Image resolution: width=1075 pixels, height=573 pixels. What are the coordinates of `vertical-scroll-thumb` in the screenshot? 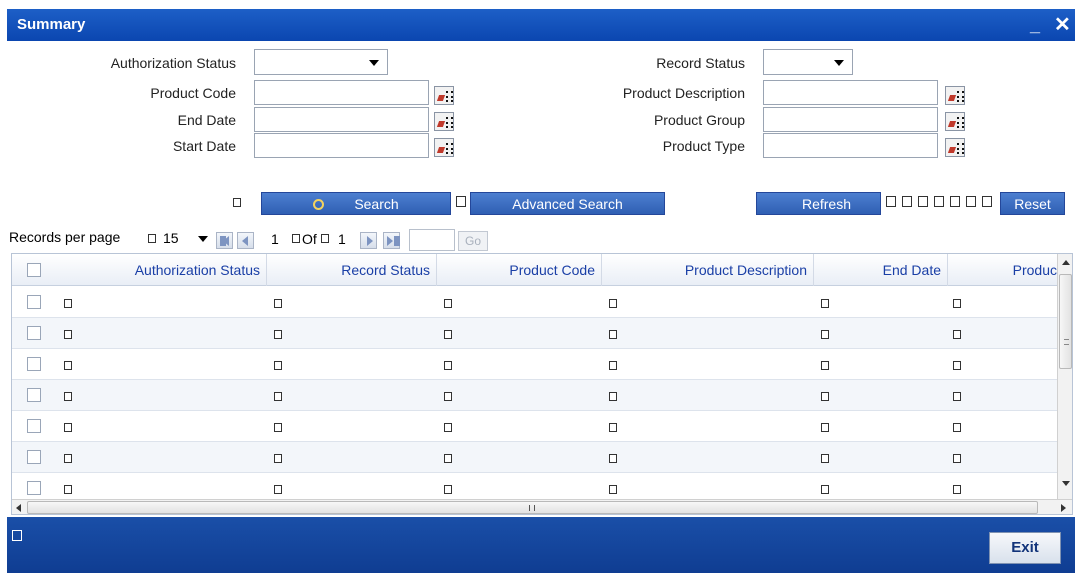 It's located at (1065, 321).